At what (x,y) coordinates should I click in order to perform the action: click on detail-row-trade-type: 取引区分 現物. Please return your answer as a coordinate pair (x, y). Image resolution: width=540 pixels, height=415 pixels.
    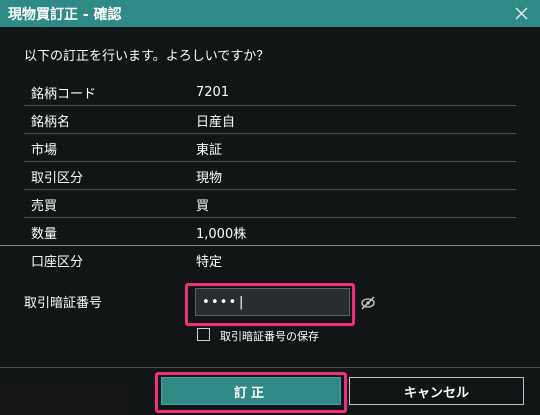
    Looking at the image, I should click on (270, 176).